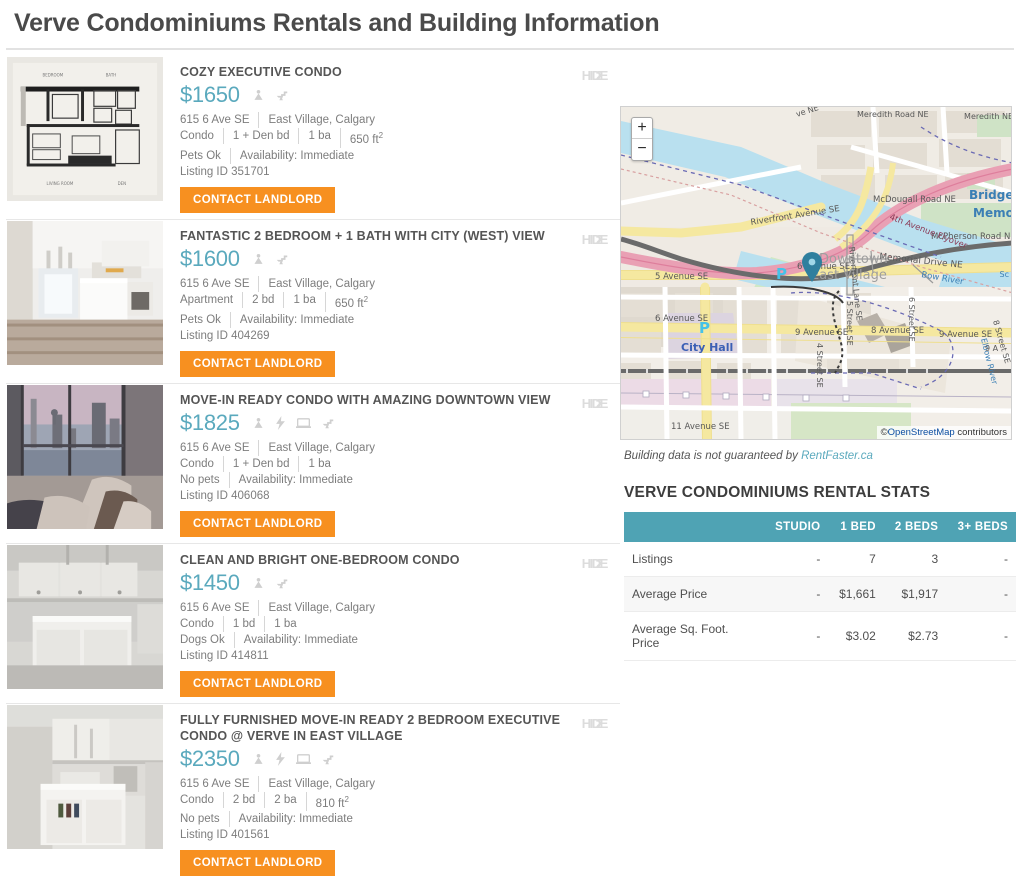  Describe the element at coordinates (988, 116) in the screenshot. I see `svg-text: Meredith NE` at that location.